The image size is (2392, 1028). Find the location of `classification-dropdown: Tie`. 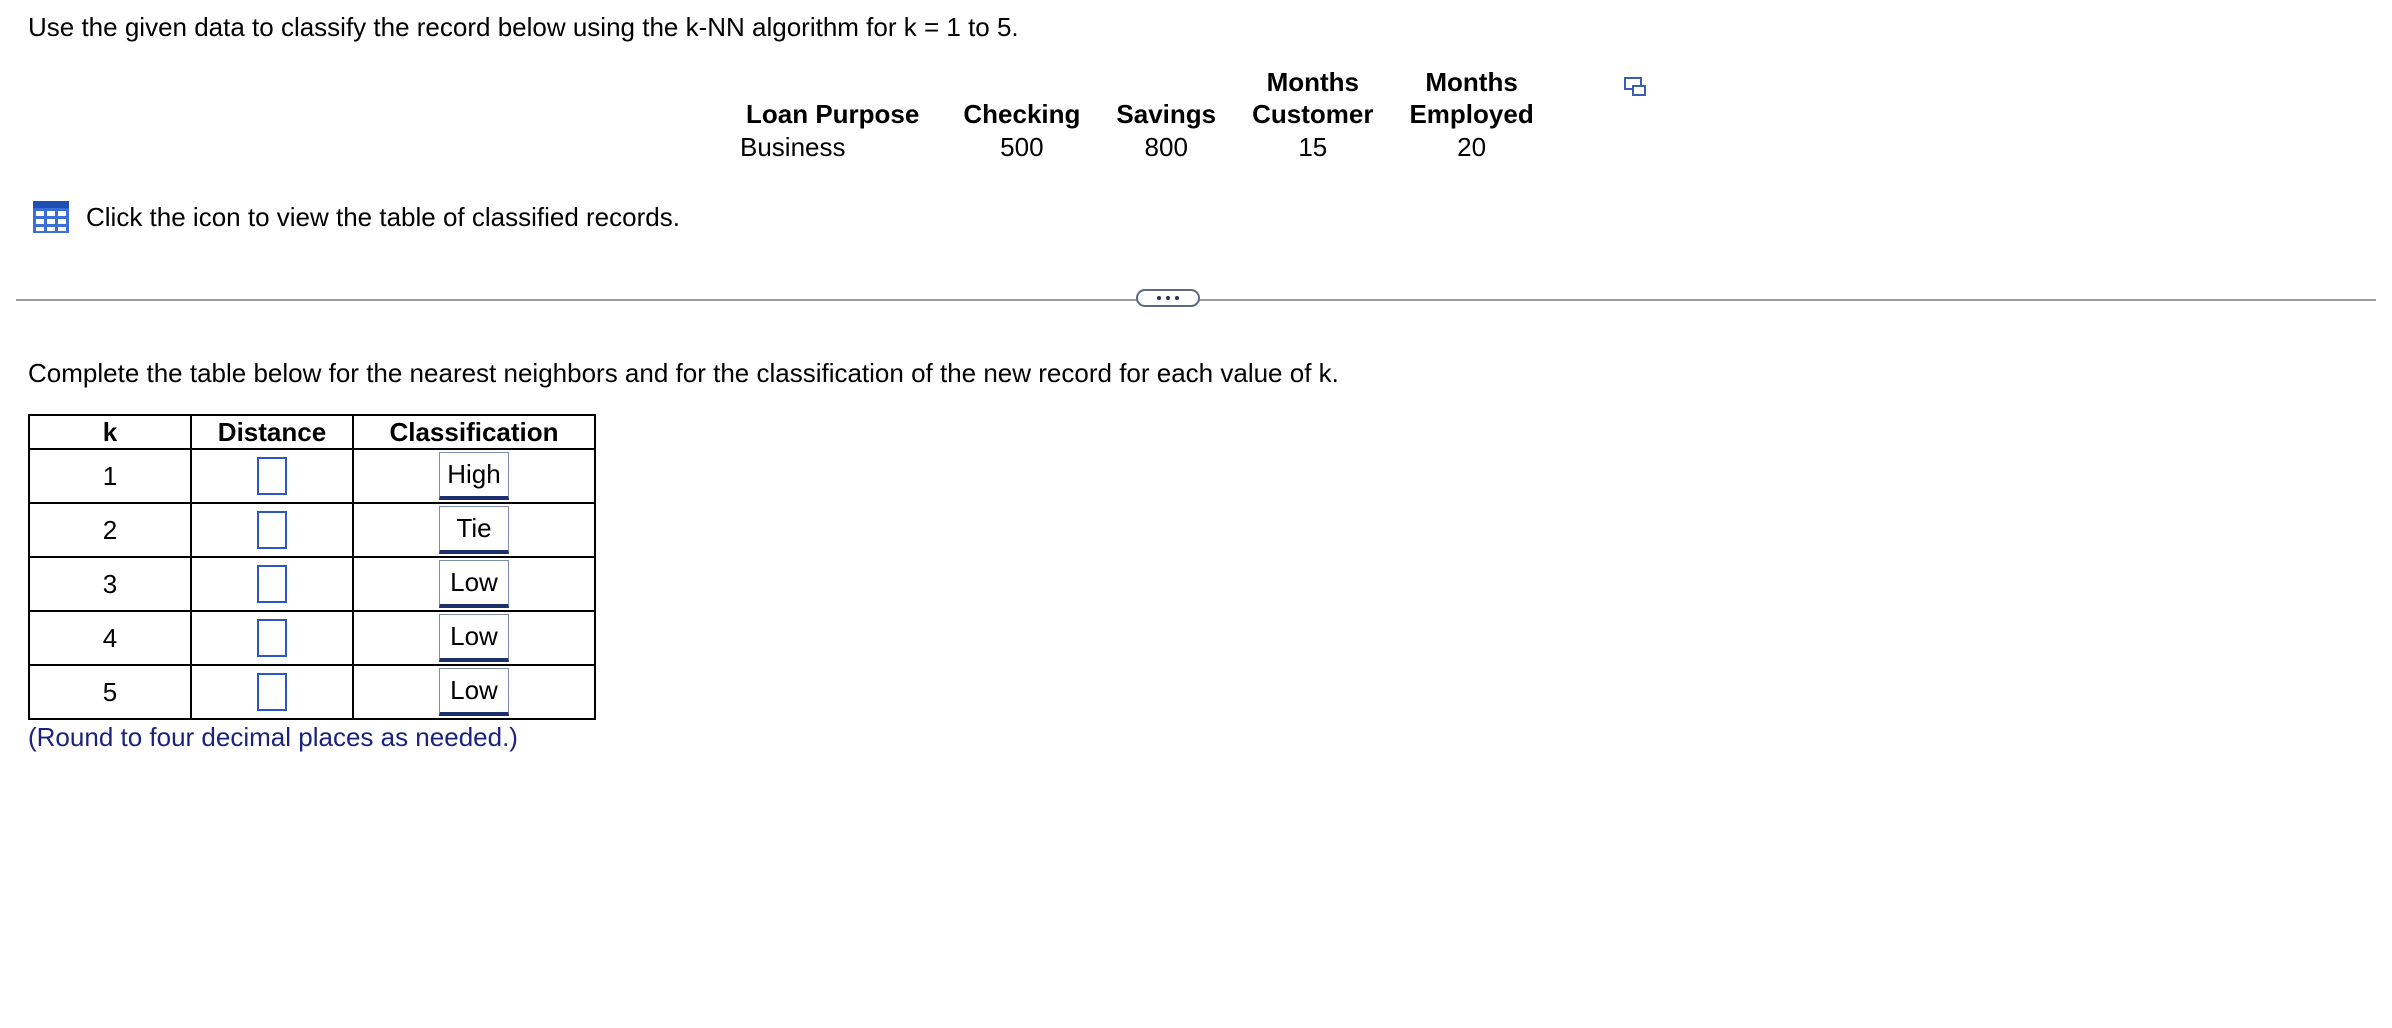

classification-dropdown: Tie is located at coordinates (474, 530).